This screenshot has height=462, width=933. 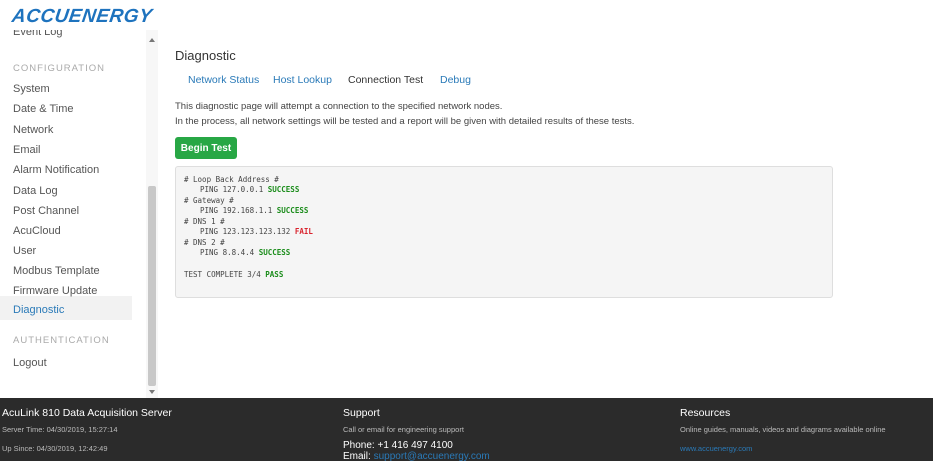 What do you see at coordinates (33, 130) in the screenshot?
I see `sidebar-item-network: Network` at bounding box center [33, 130].